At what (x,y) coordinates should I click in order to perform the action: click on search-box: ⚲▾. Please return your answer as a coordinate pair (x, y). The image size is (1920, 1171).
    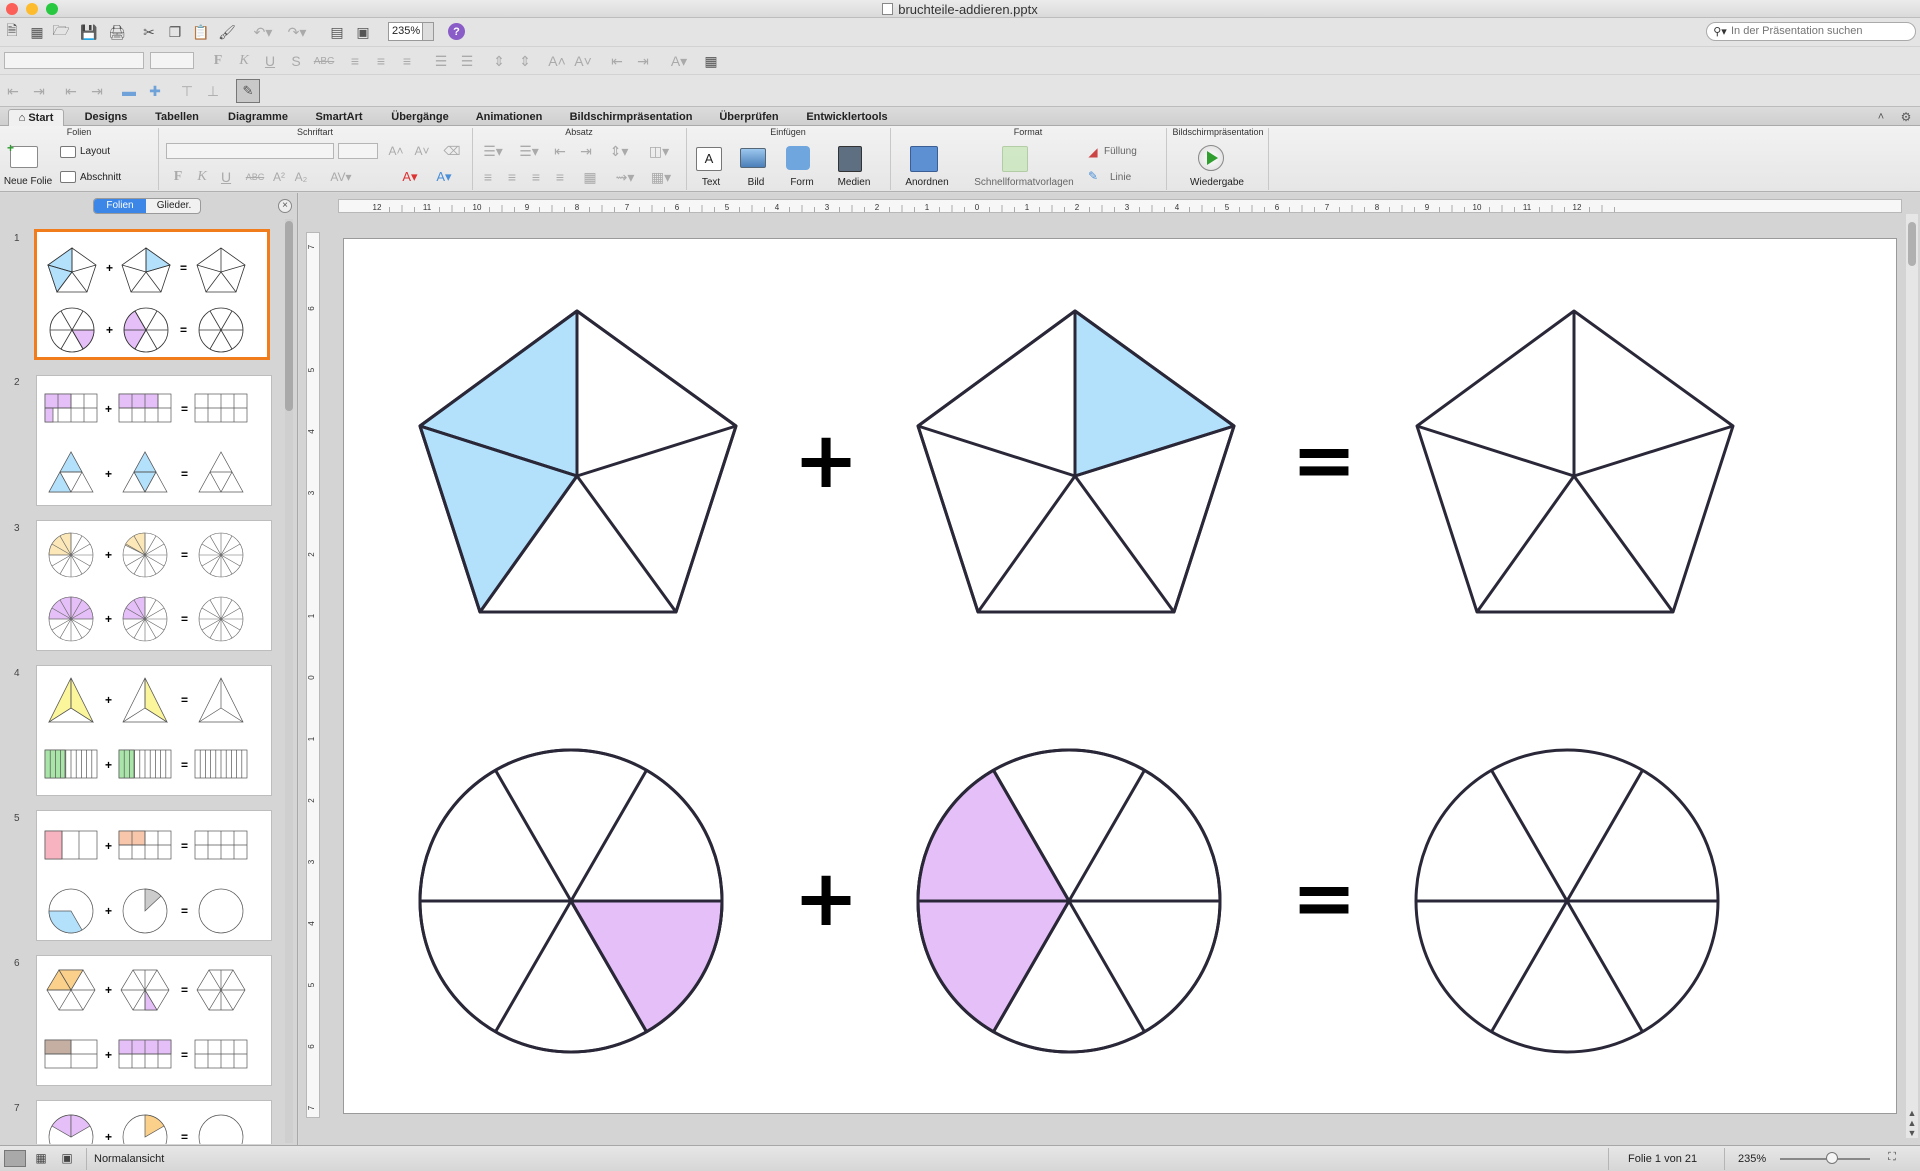
    Looking at the image, I should click on (1811, 31).